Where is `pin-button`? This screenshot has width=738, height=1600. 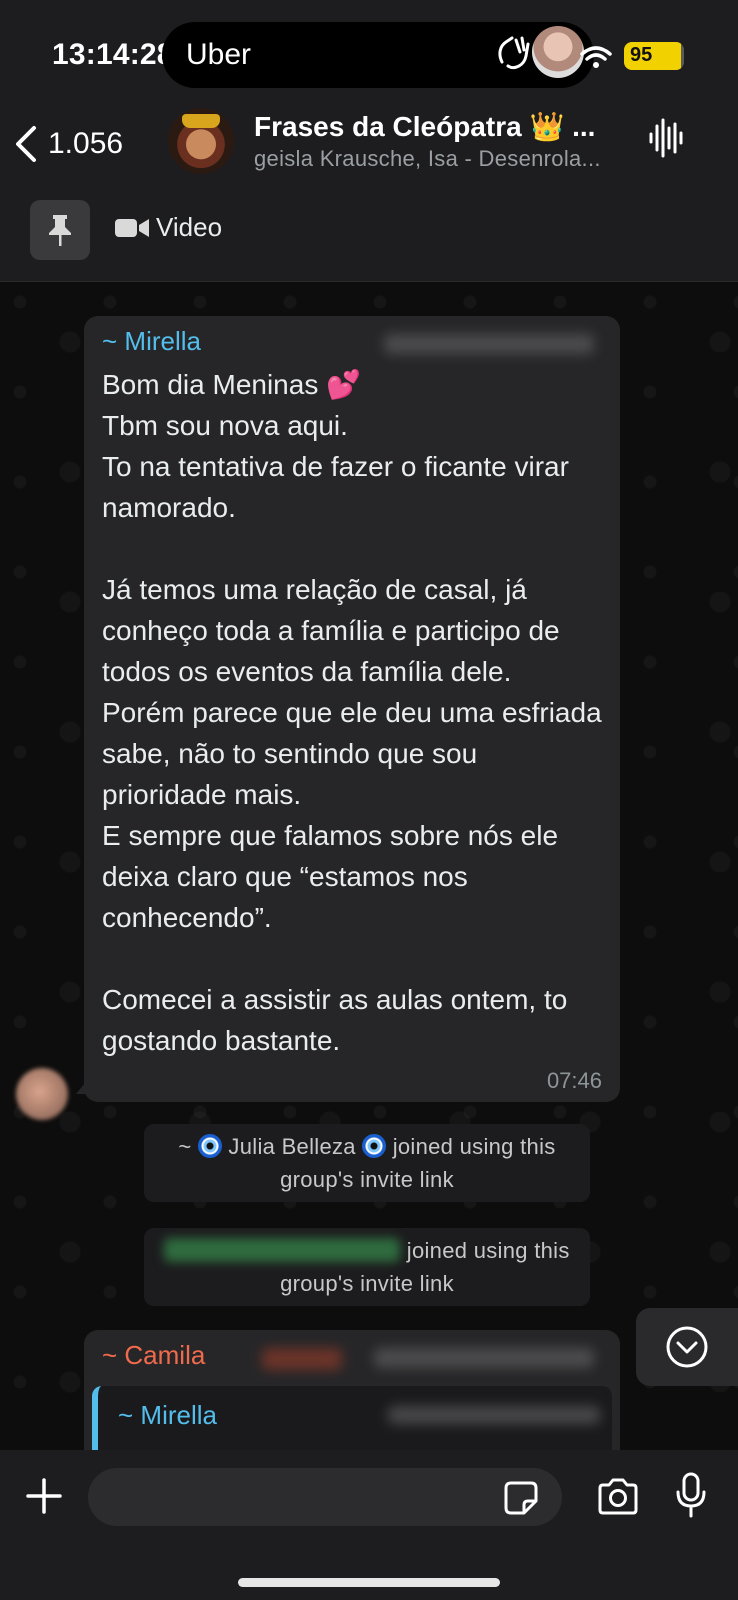 pin-button is located at coordinates (60, 230).